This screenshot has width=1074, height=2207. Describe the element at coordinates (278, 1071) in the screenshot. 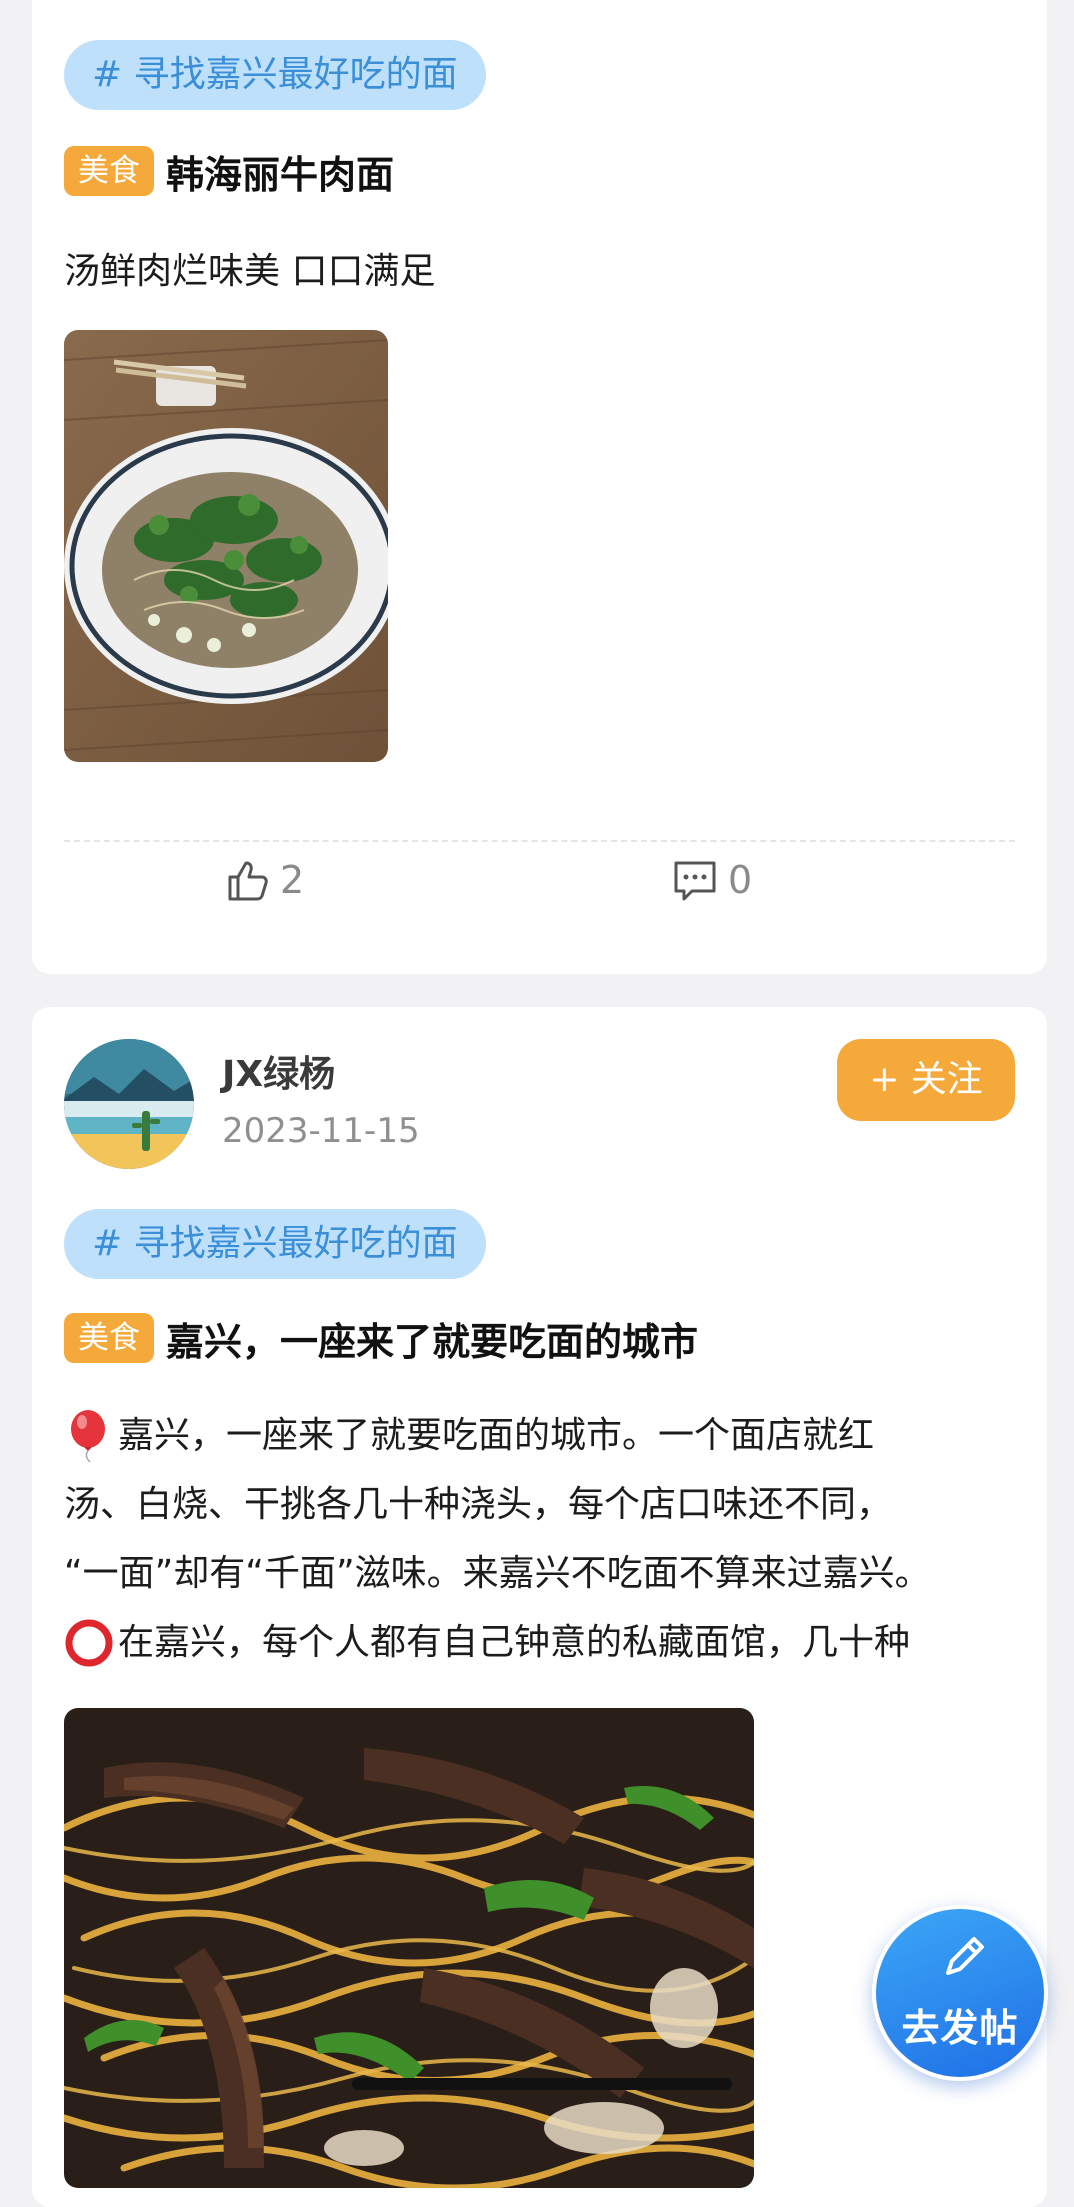

I see `author-name: JX绿杨` at that location.